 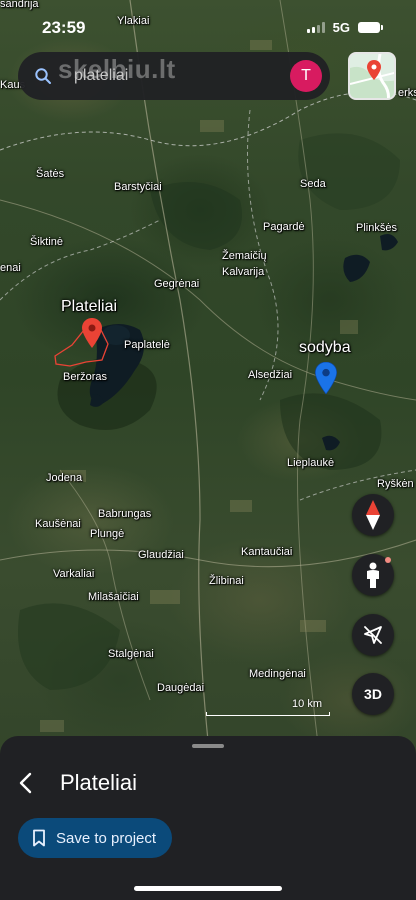 I want to click on place-label: Šiktinė, so click(x=47, y=242).